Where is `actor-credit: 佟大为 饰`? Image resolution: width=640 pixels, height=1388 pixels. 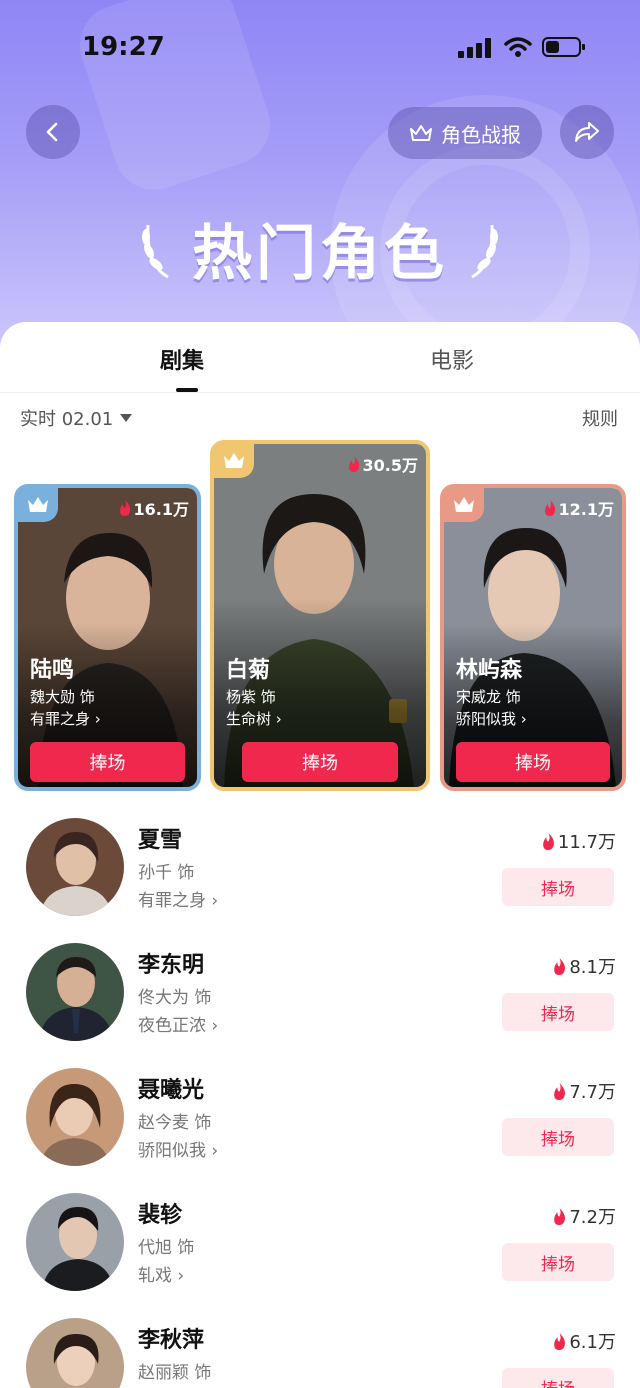
actor-credit: 佟大为 饰 is located at coordinates (175, 998).